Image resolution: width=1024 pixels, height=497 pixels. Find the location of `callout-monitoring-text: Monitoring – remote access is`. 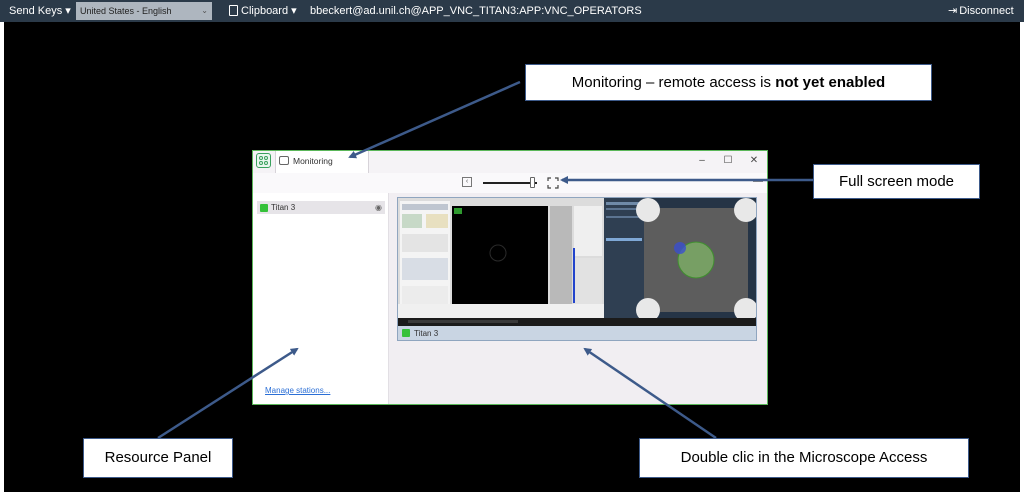

callout-monitoring-text: Monitoring – remote access is is located at coordinates (673, 82).